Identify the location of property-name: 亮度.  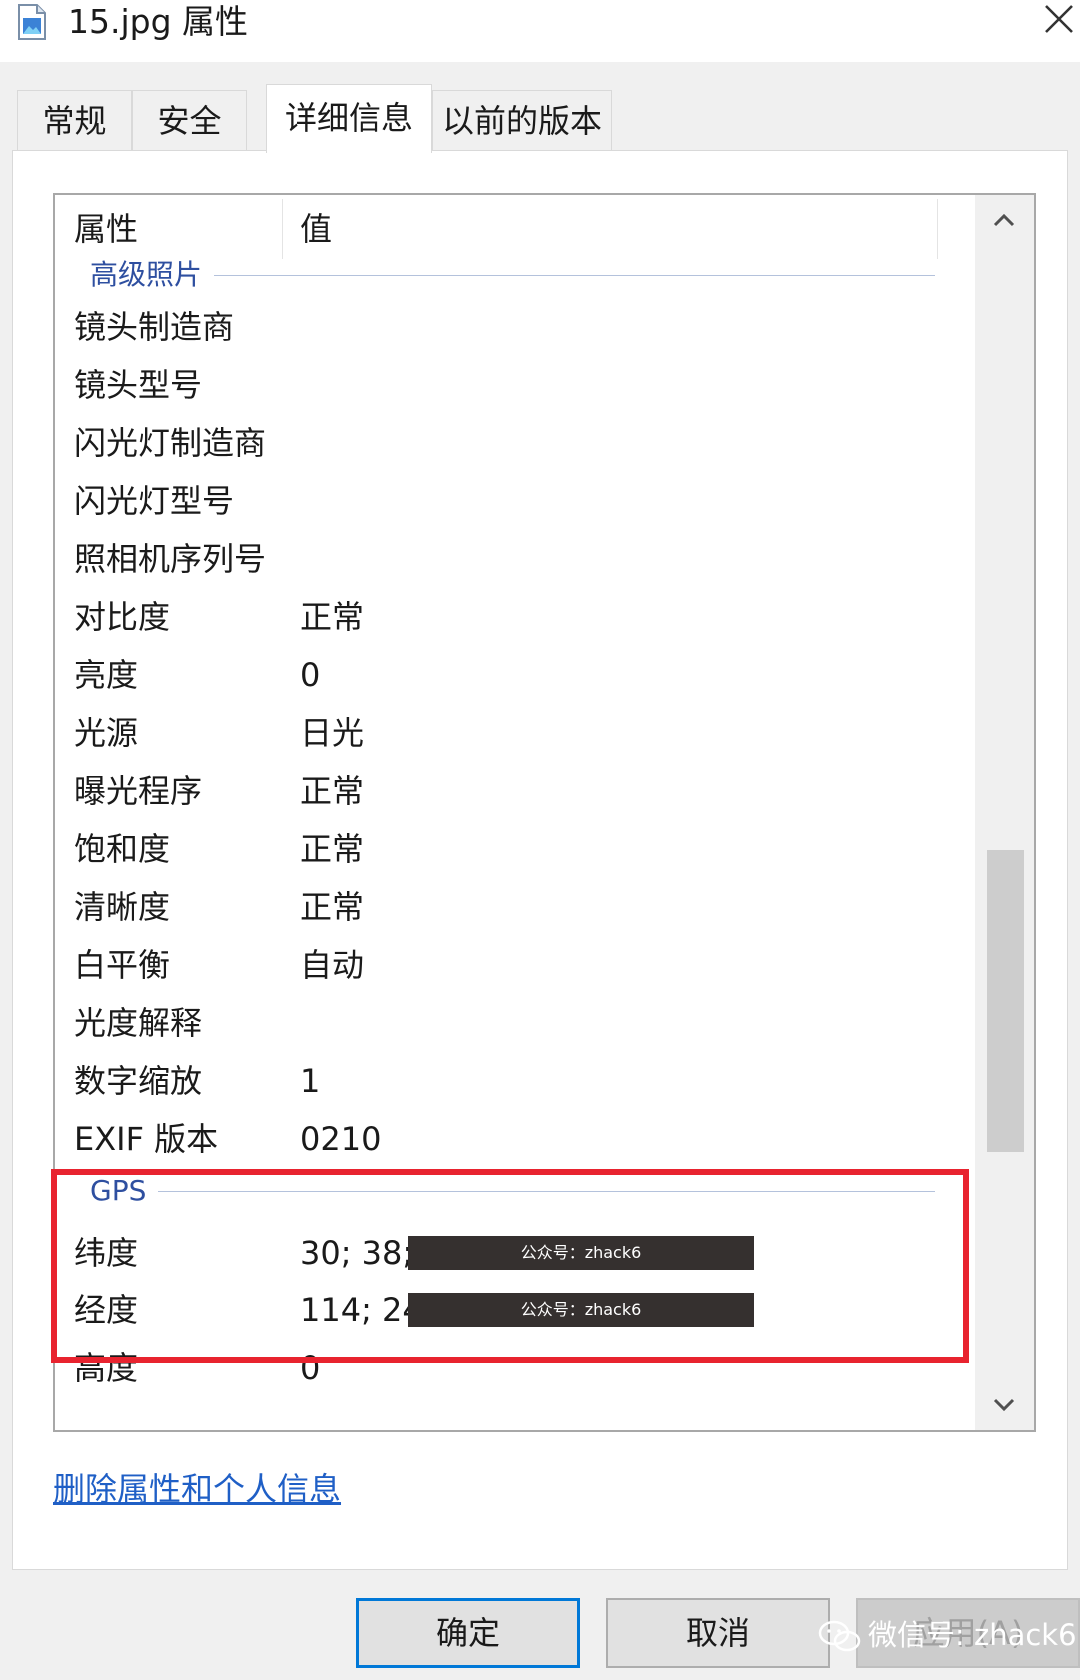
(106, 675).